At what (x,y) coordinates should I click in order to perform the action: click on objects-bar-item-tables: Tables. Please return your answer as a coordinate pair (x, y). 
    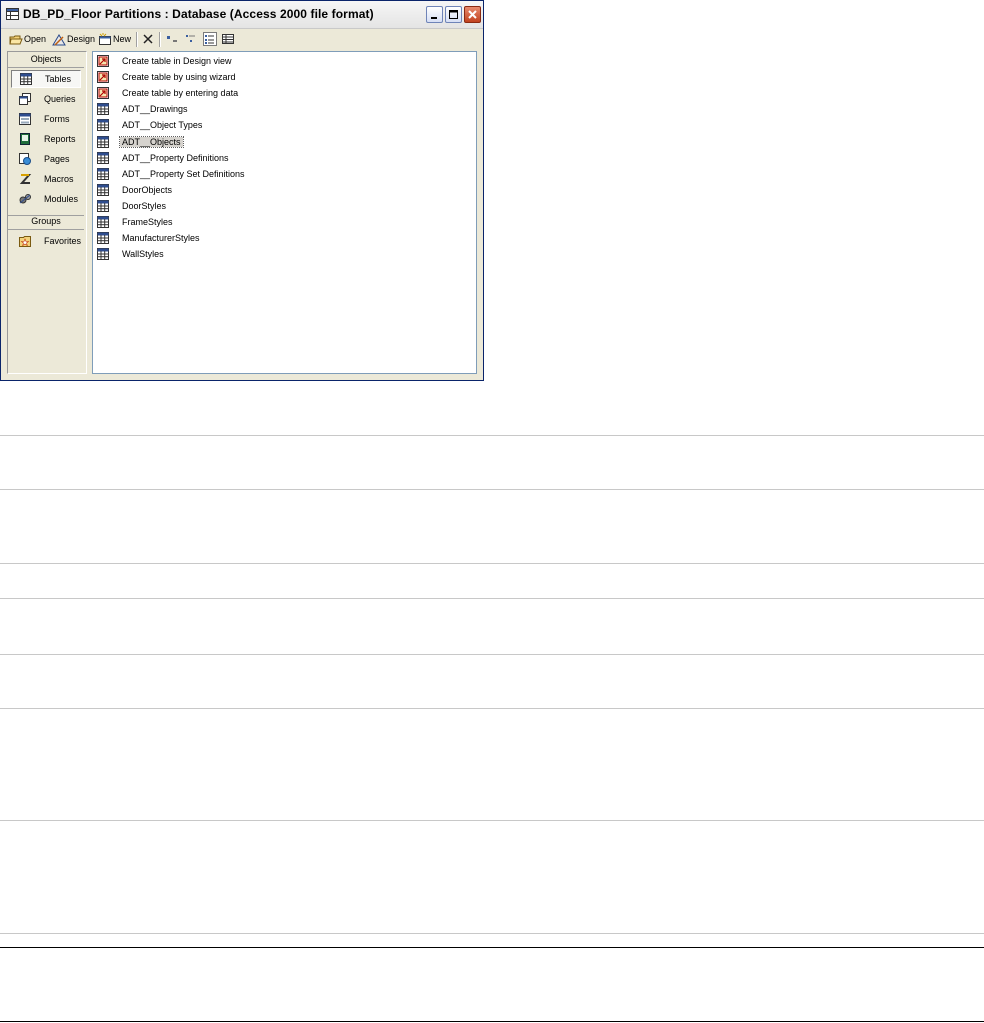
    Looking at the image, I should click on (46, 79).